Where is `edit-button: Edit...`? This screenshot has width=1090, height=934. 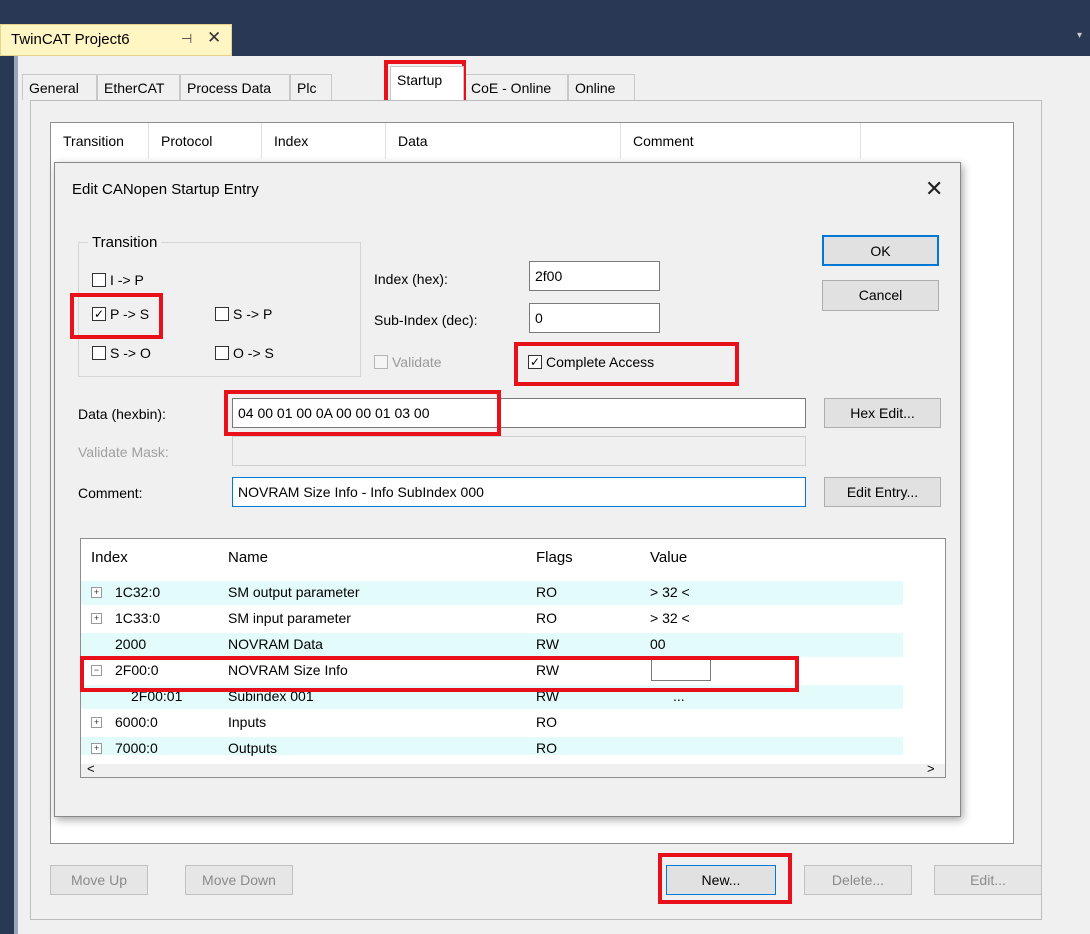
edit-button: Edit... is located at coordinates (988, 880).